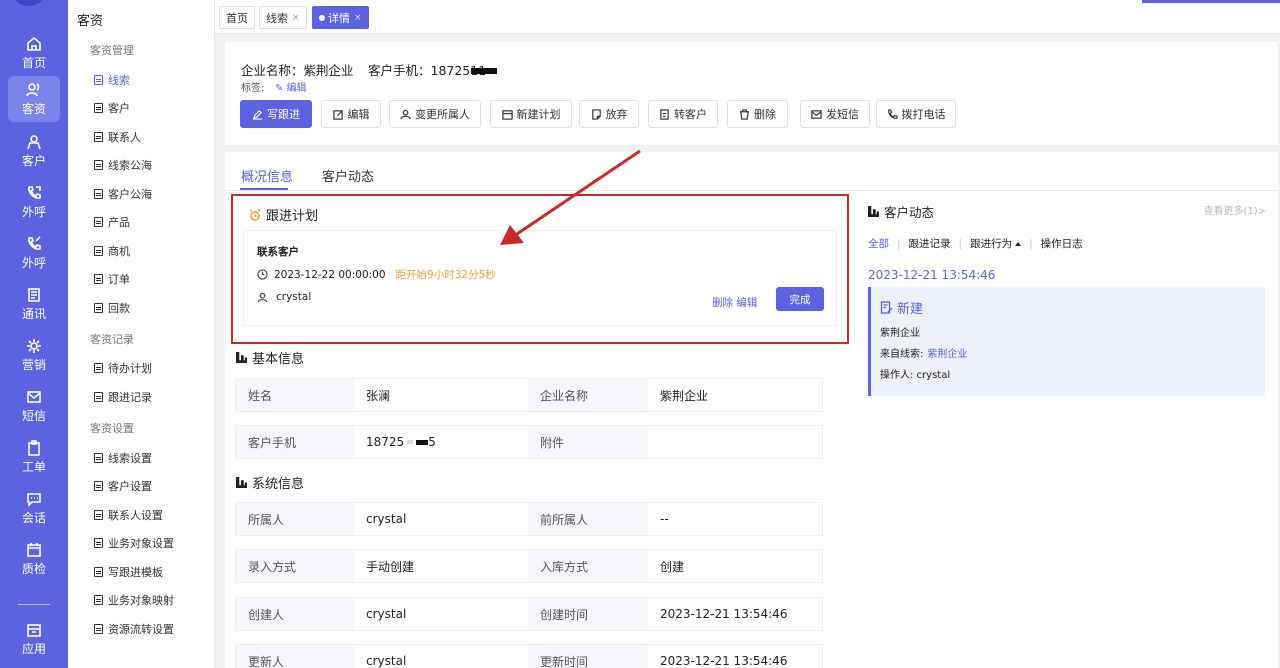 The width and height of the screenshot is (1280, 668). Describe the element at coordinates (112, 428) in the screenshot. I see `menu-group-label: 客资设置` at that location.